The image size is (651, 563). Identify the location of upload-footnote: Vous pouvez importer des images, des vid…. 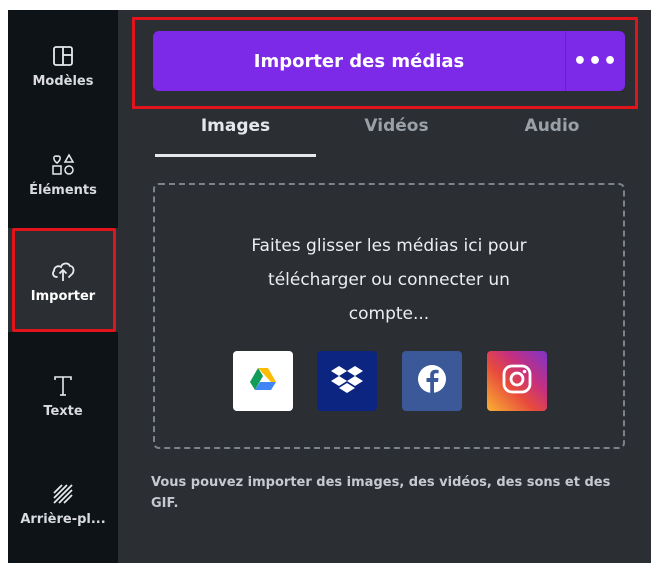
(381, 493).